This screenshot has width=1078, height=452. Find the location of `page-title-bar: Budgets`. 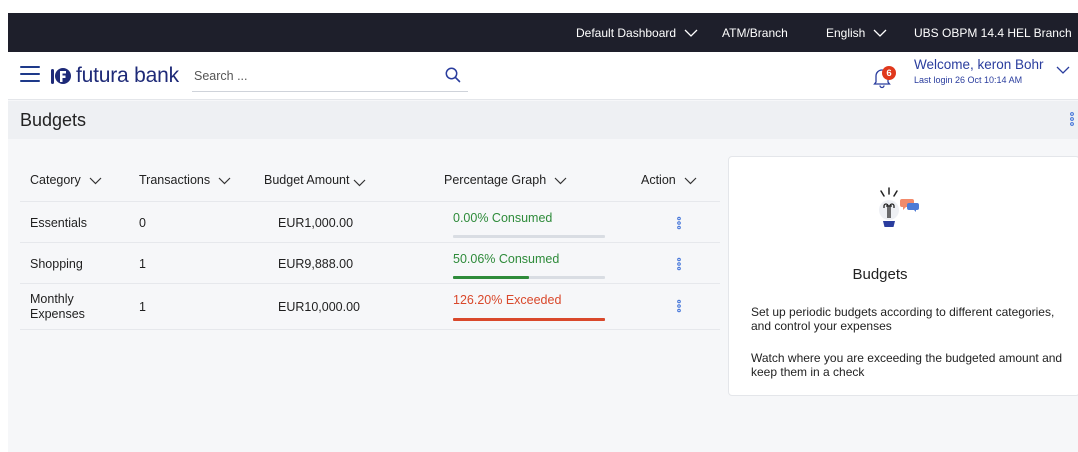

page-title-bar: Budgets is located at coordinates (543, 120).